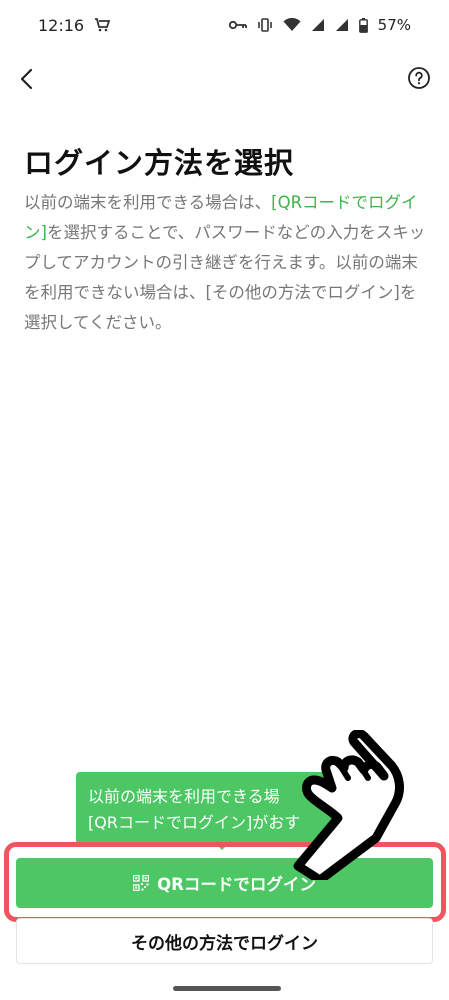 The width and height of the screenshot is (449, 1000). I want to click on status-left: 12:16, so click(74, 25).